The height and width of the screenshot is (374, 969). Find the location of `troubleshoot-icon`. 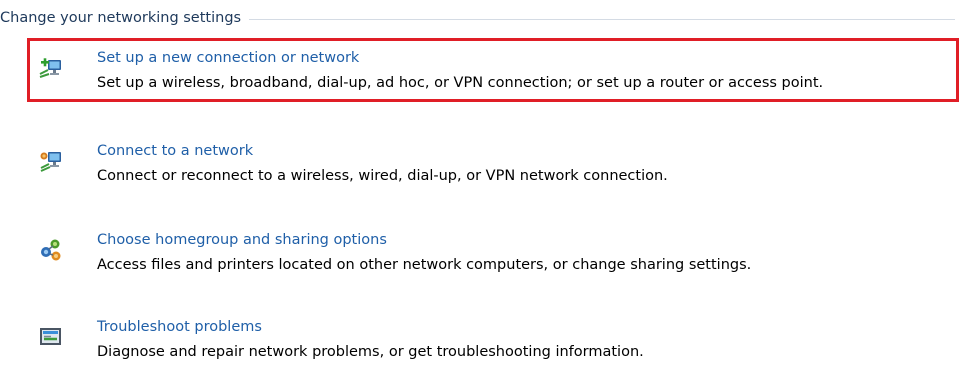

troubleshoot-icon is located at coordinates (51, 337).